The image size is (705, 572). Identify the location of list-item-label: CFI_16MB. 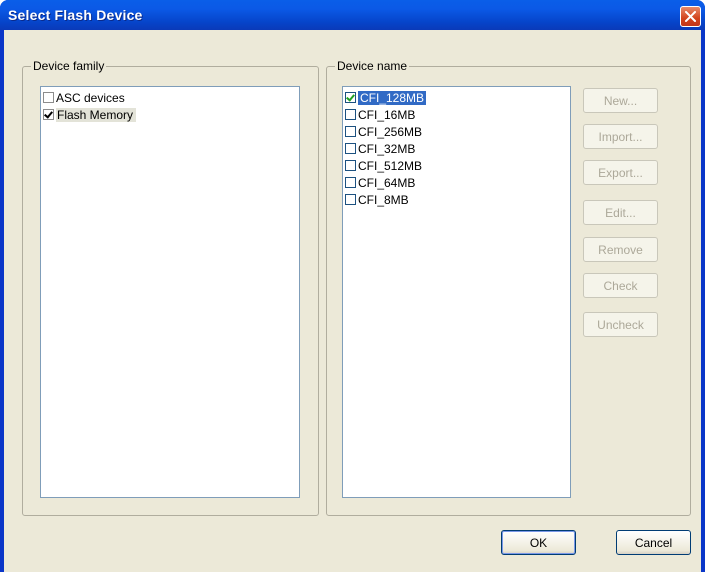
(387, 114).